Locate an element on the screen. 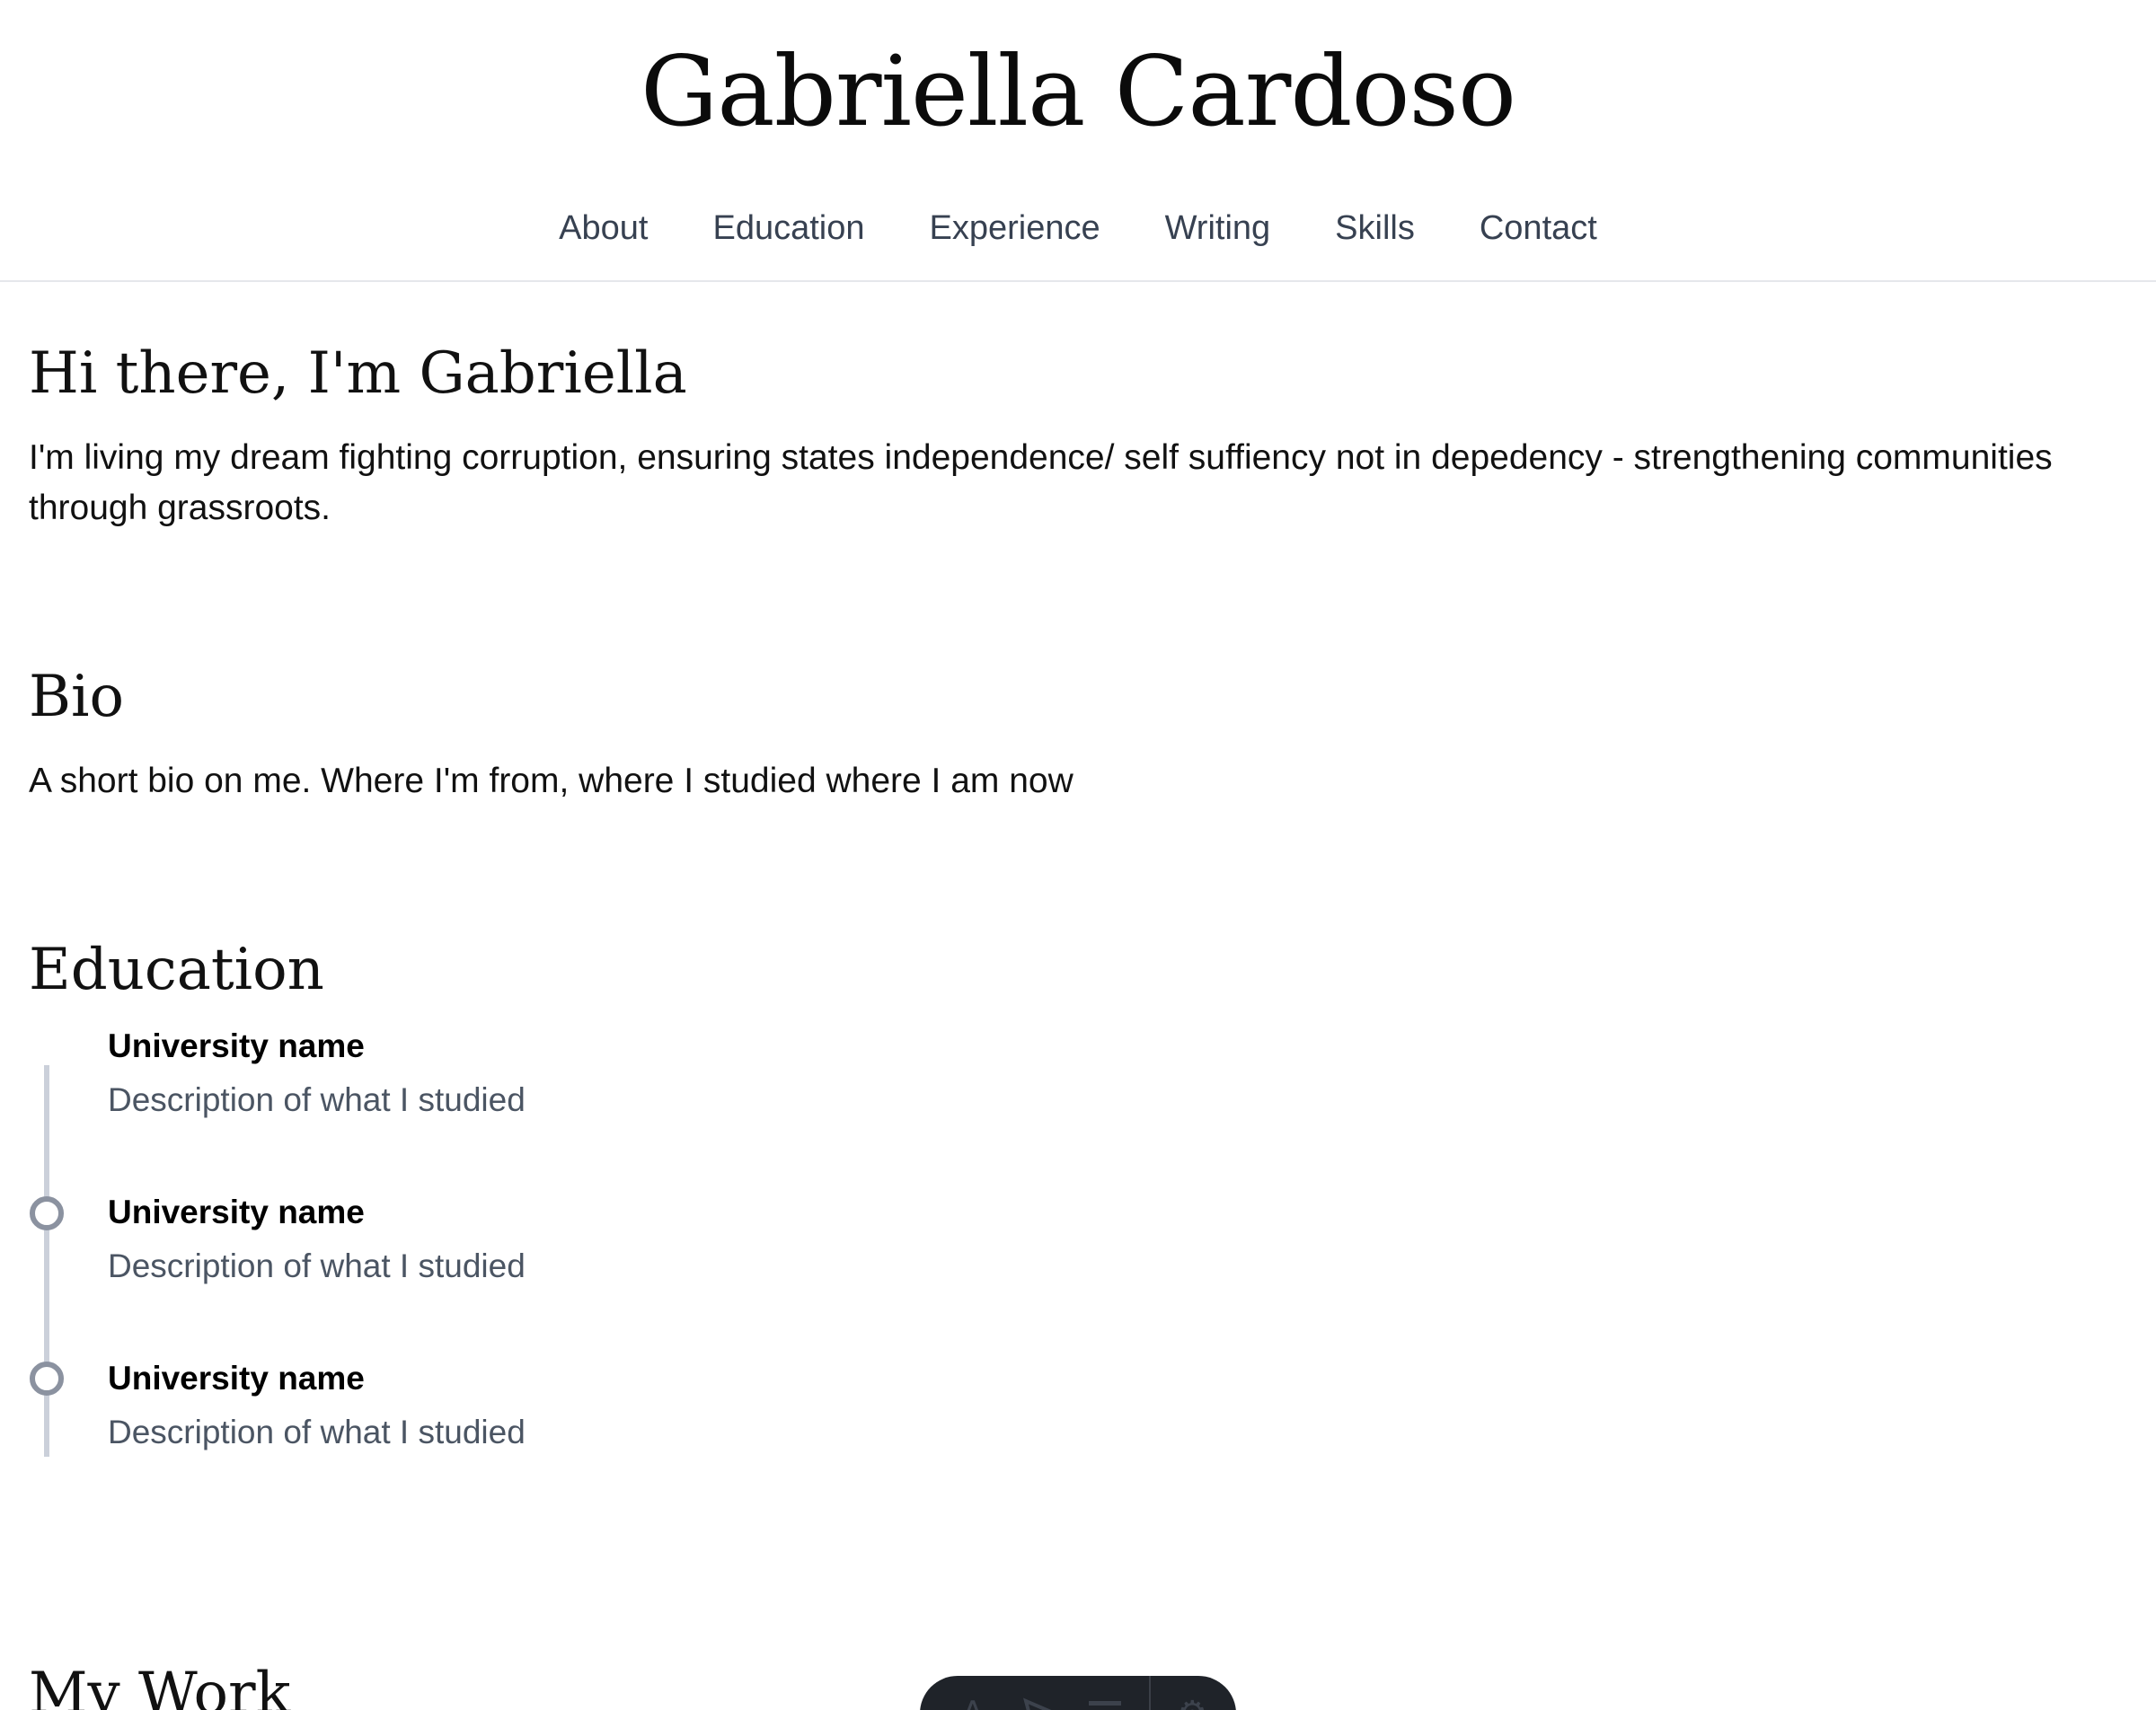 The height and width of the screenshot is (1710, 2156). nav-writing: Writing is located at coordinates (1218, 228).